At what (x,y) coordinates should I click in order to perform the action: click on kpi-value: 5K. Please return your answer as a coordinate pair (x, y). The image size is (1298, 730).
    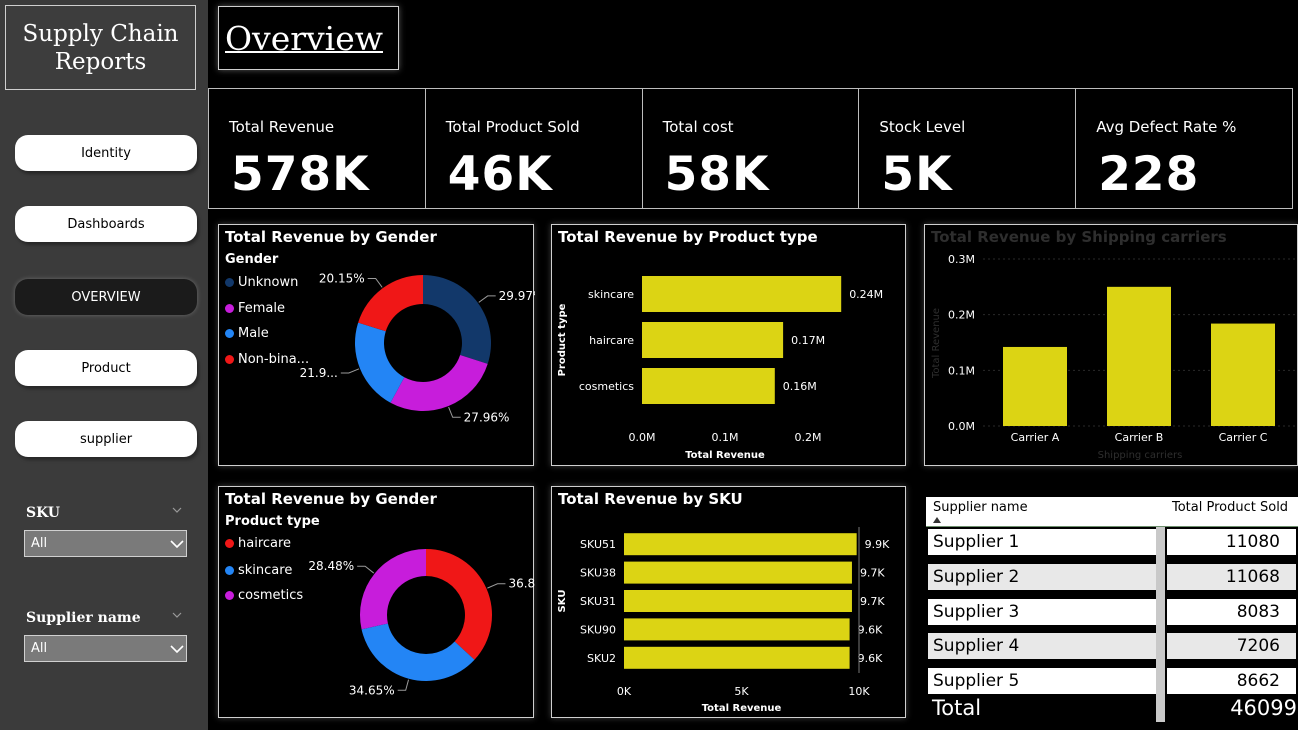
    Looking at the image, I should click on (917, 174).